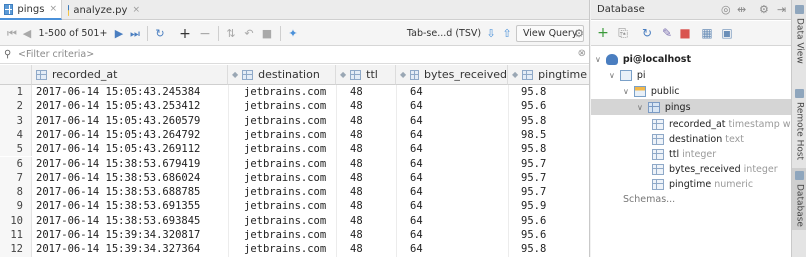  I want to click on cell-recorded-at: 2017-06-14 15:39:34.327364, so click(118, 249).